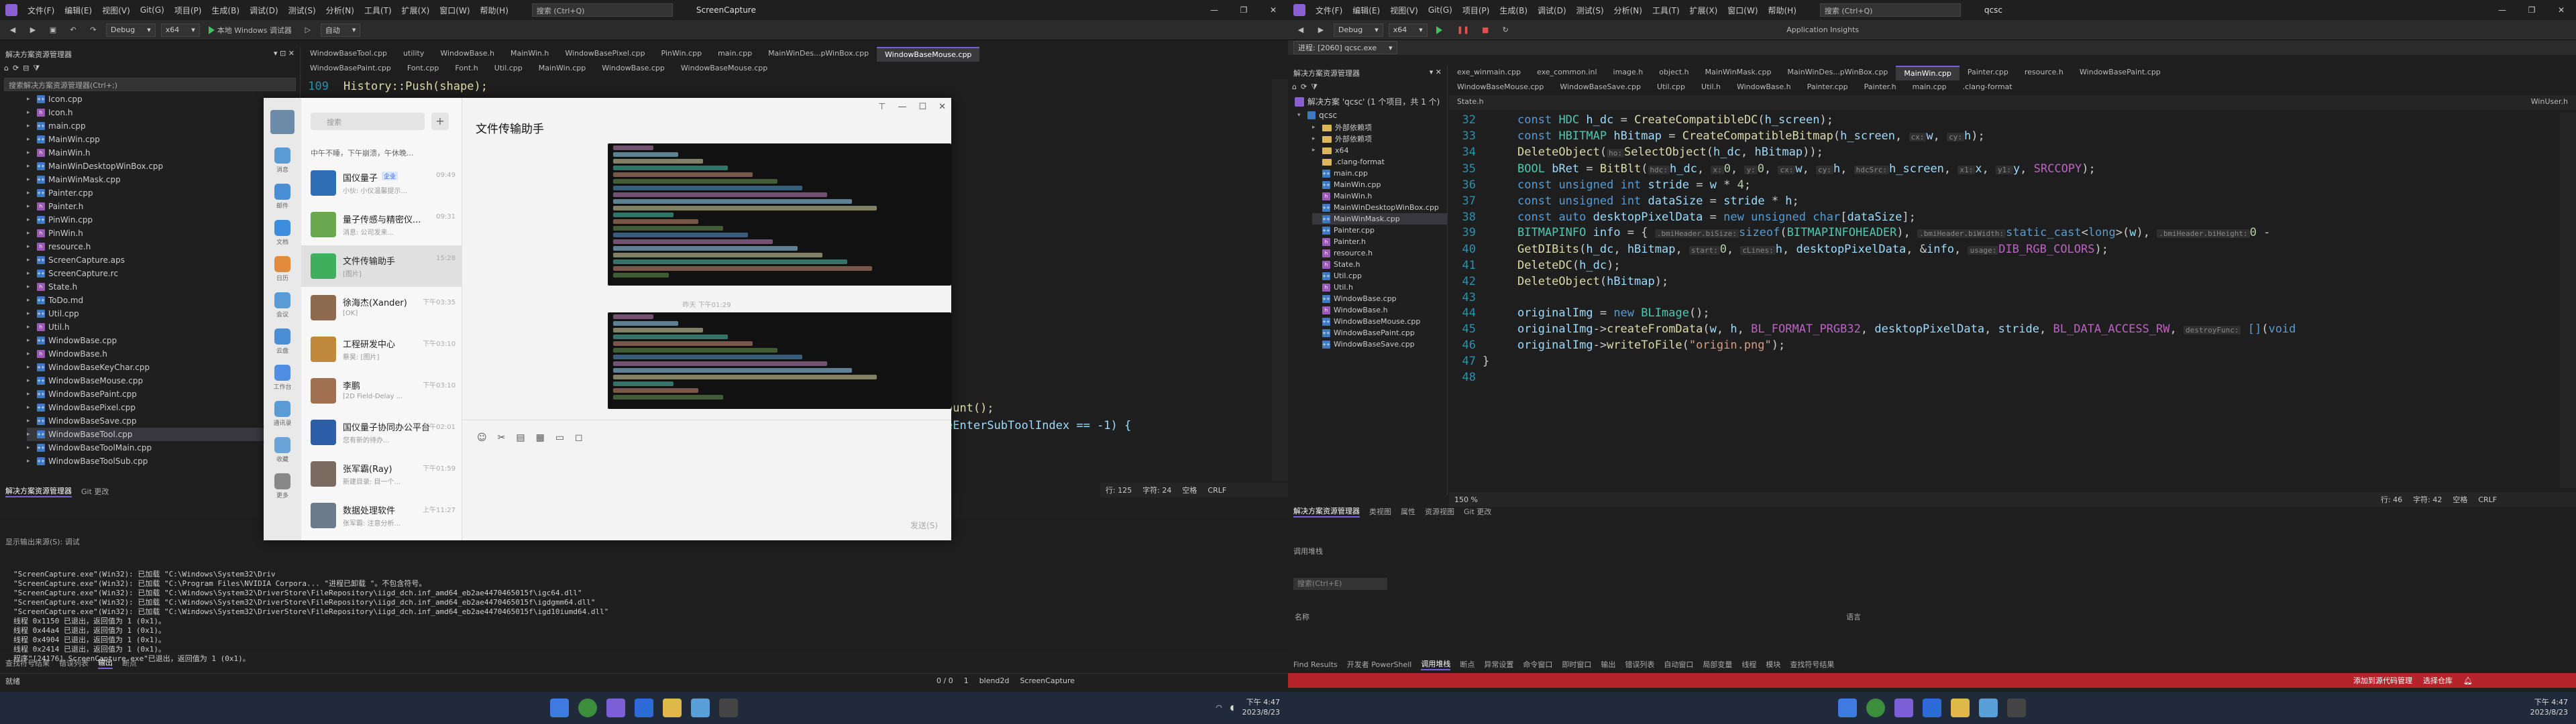 The height and width of the screenshot is (724, 2576). I want to click on panel-tab: 错误列表, so click(1639, 664).